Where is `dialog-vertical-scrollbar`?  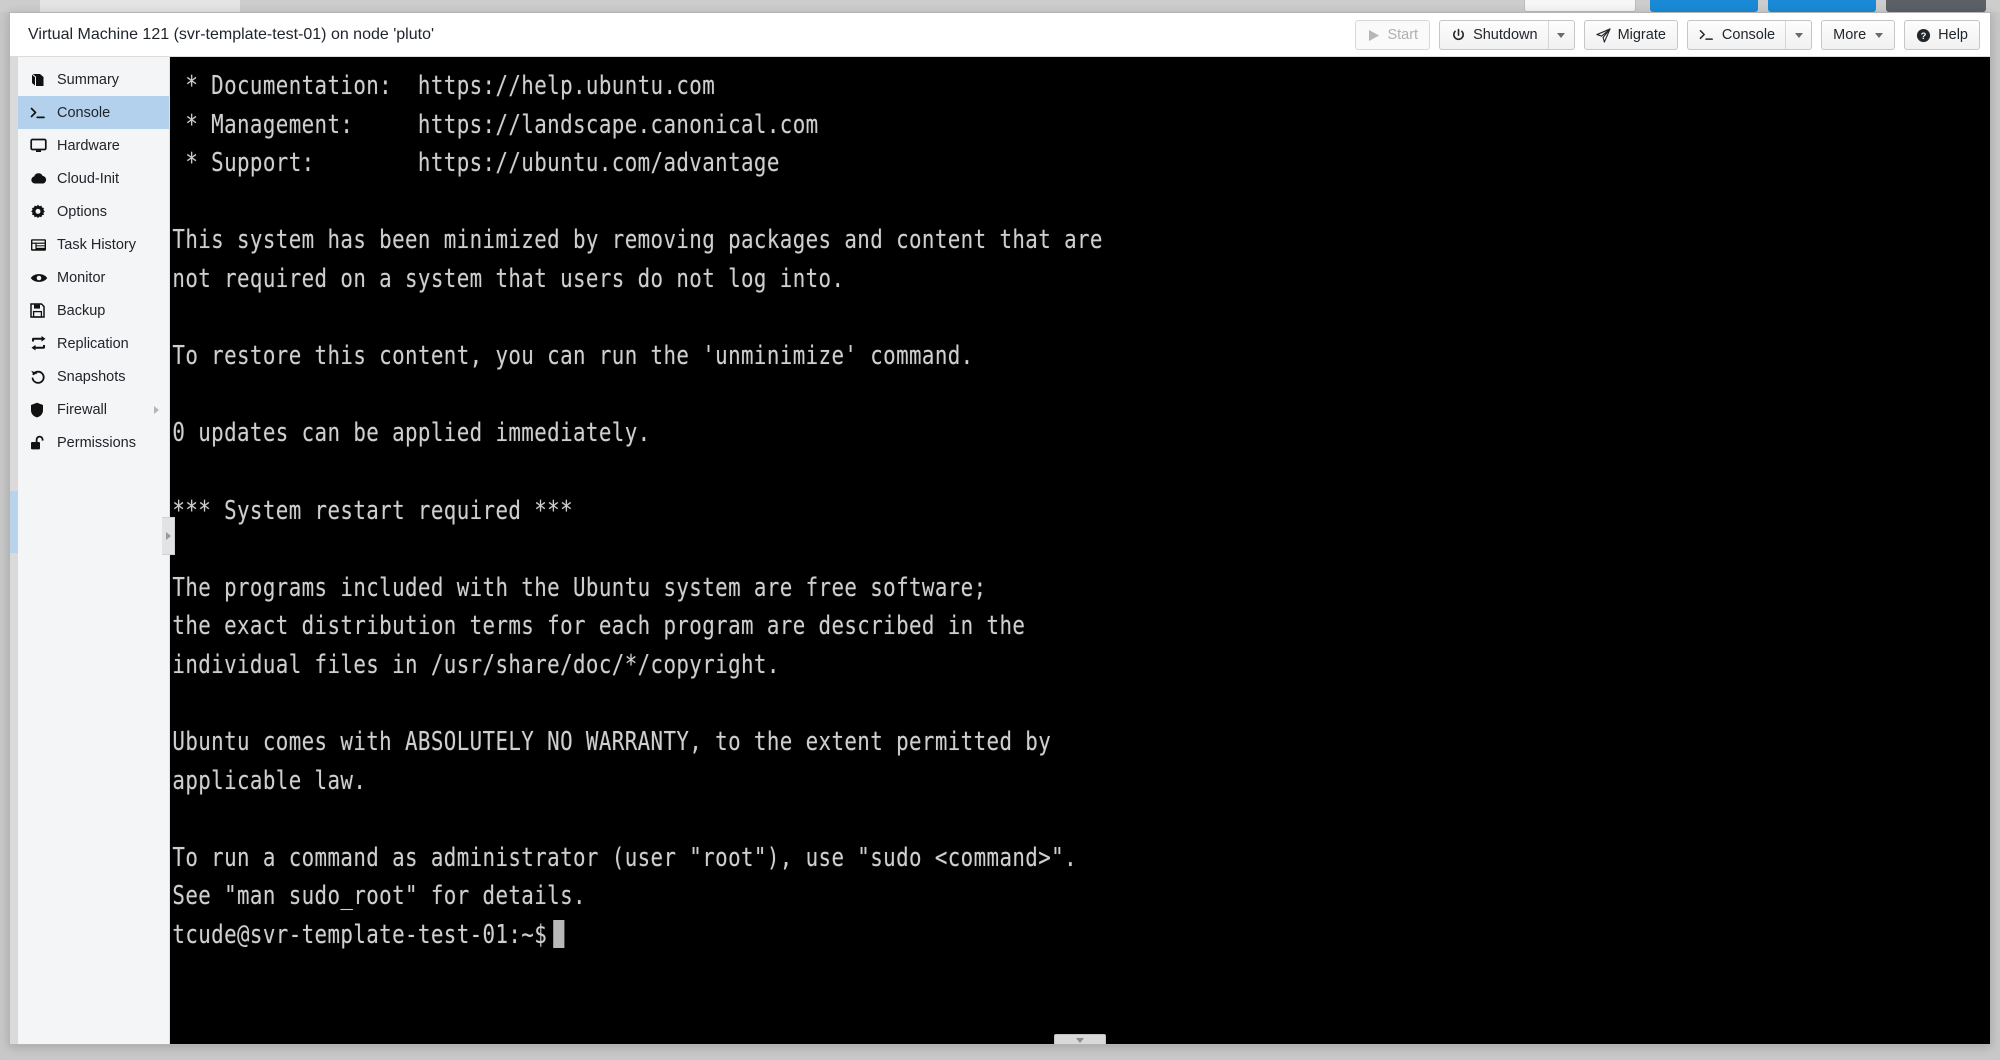
dialog-vertical-scrollbar is located at coordinates (14, 550).